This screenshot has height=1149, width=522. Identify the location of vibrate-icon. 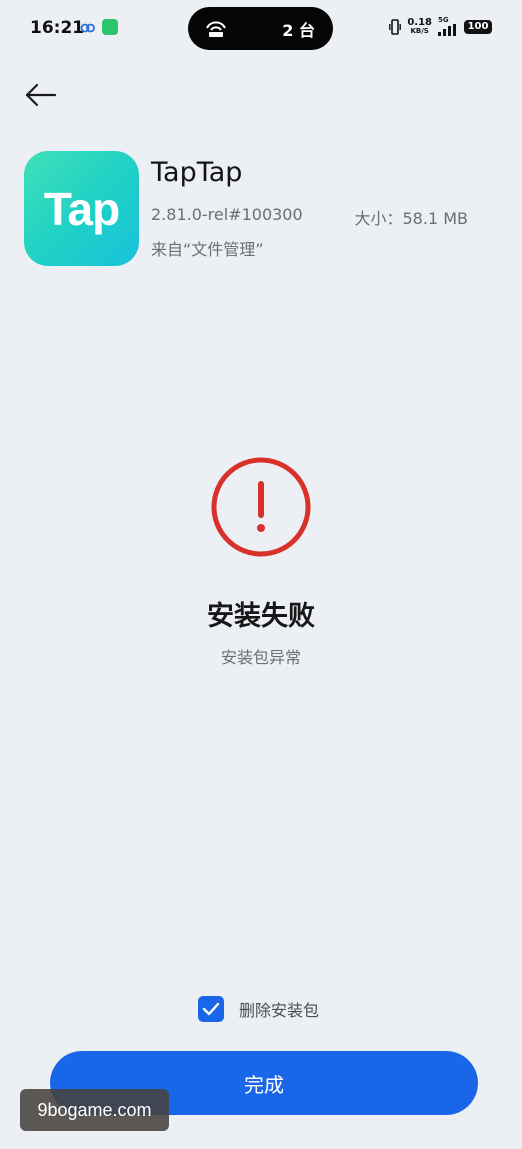
(395, 26).